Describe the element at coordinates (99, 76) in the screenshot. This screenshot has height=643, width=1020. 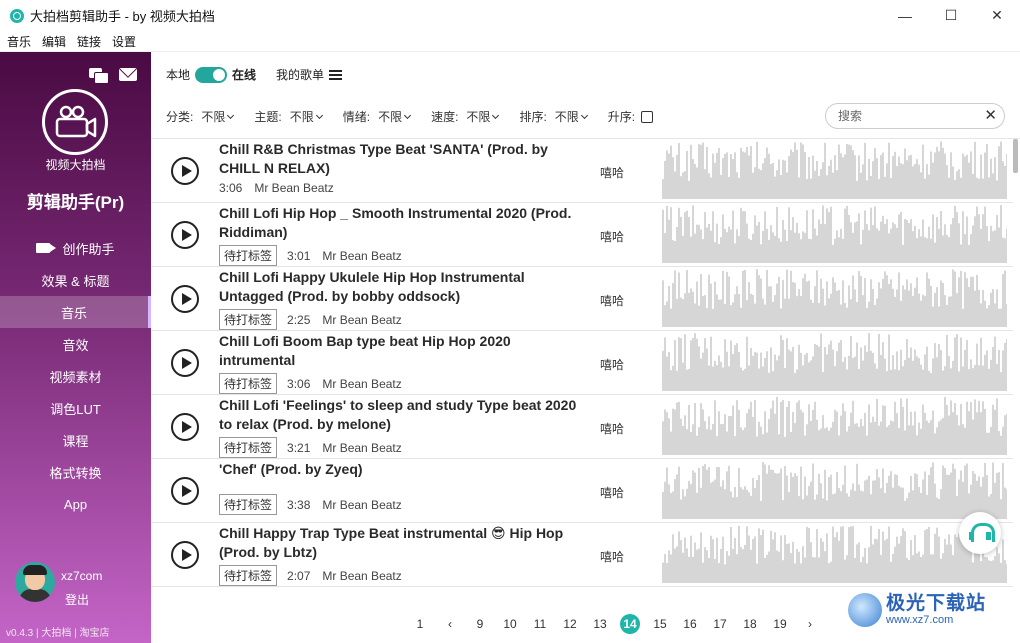
I see `chat-icon` at that location.